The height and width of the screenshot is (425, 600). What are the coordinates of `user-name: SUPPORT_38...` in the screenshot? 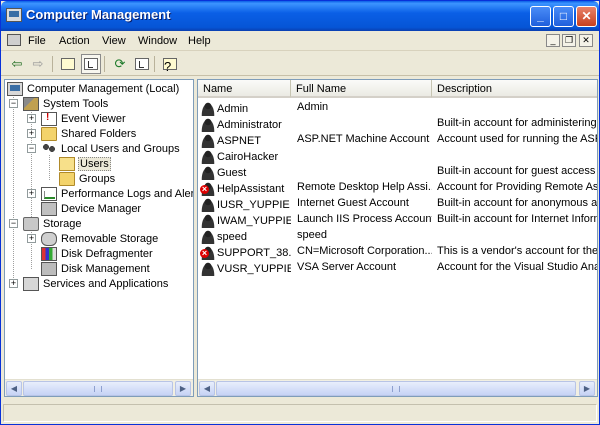 It's located at (254, 252).